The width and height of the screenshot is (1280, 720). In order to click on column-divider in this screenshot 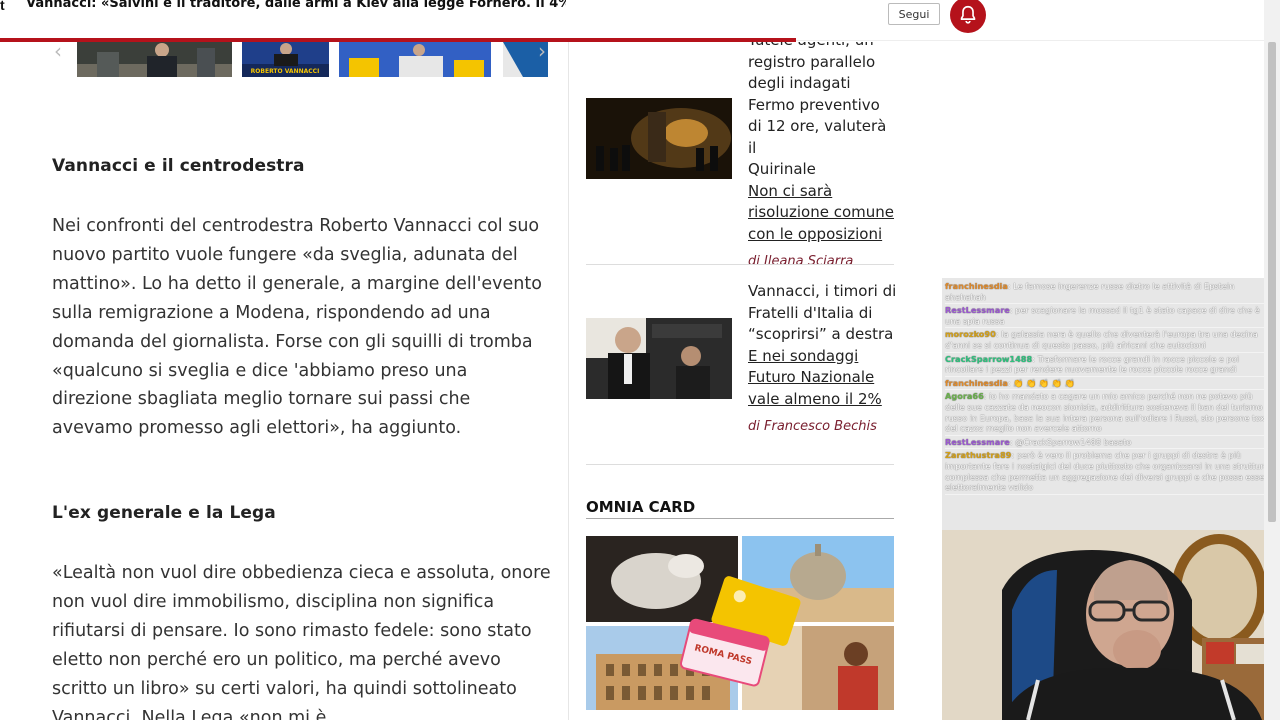, I will do `click(568, 381)`.